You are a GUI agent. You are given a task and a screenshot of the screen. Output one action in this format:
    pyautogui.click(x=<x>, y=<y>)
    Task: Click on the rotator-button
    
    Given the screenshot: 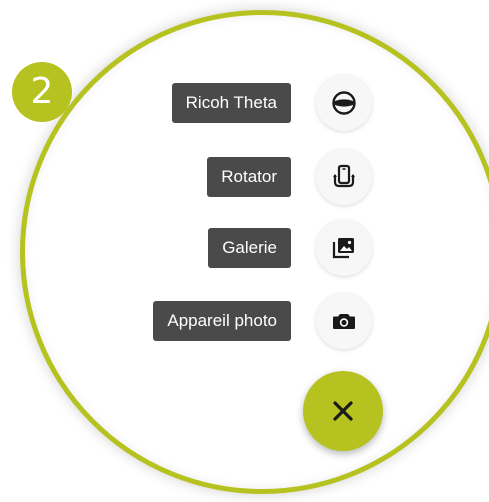 What is the action you would take?
    pyautogui.click(x=344, y=177)
    